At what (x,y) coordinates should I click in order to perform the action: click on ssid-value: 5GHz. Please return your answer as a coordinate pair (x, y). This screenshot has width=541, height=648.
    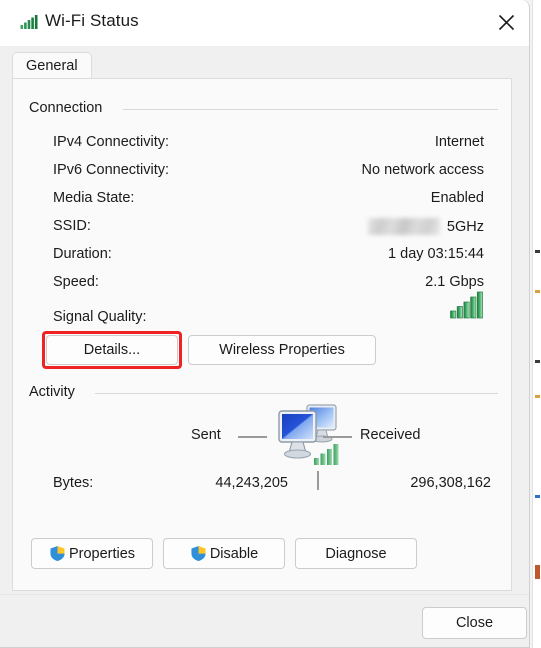
    Looking at the image, I should click on (465, 226).